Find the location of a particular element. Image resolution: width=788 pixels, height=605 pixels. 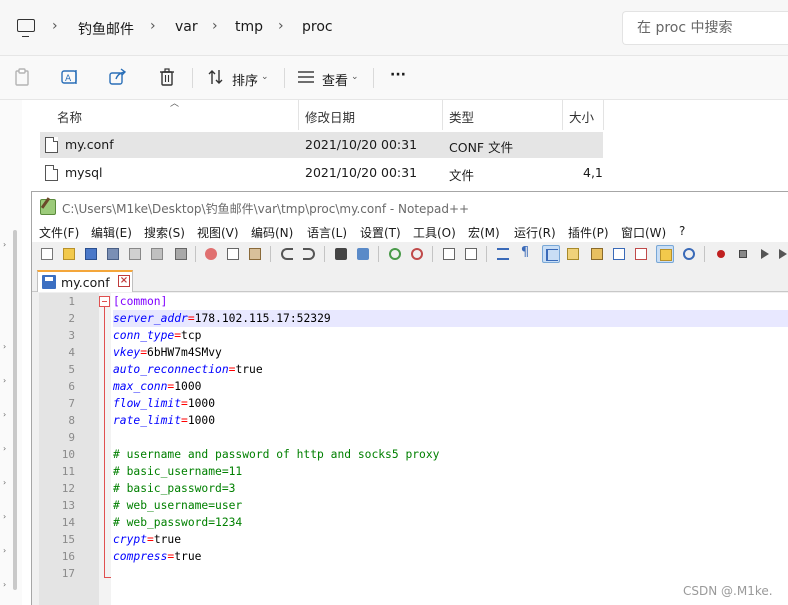

code-line: flow_limit=1000 is located at coordinates (164, 403).